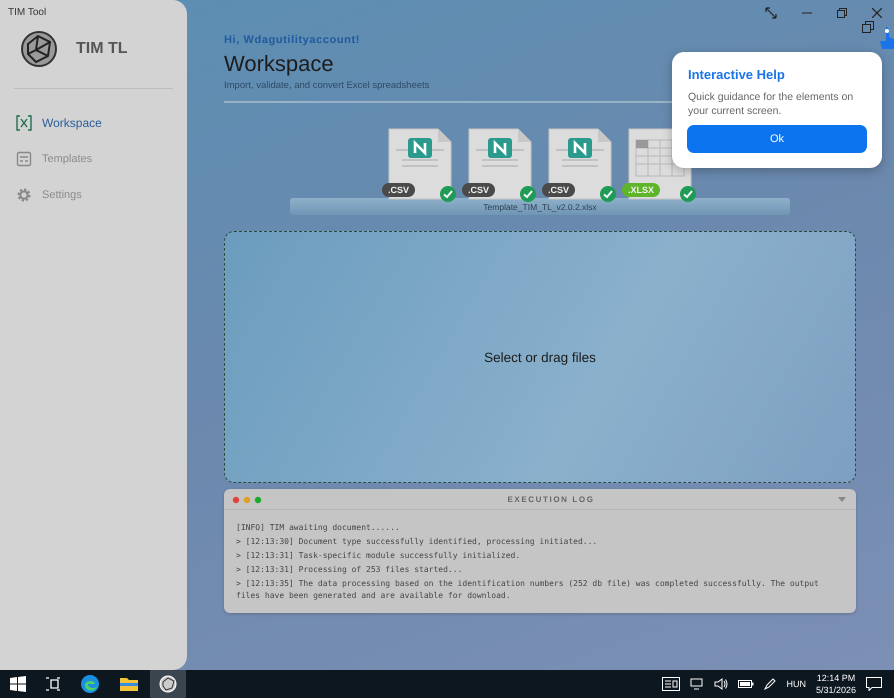 The image size is (894, 698). I want to click on page-subtitle: Import, validate, and convert Excel spreadsheets, so click(327, 85).